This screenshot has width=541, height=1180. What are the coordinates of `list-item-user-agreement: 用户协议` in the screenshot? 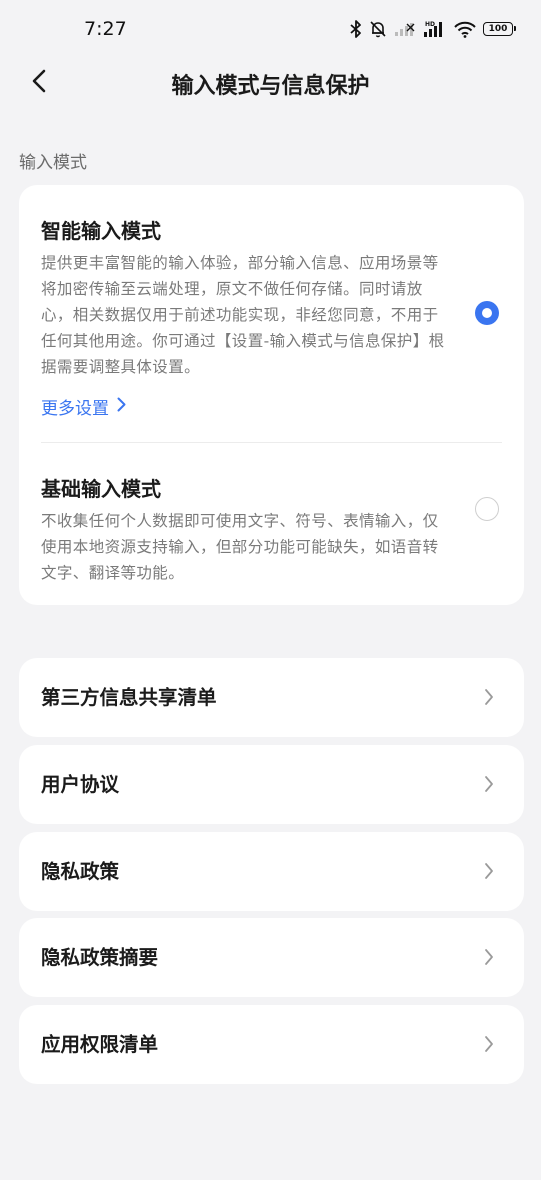 It's located at (271, 784).